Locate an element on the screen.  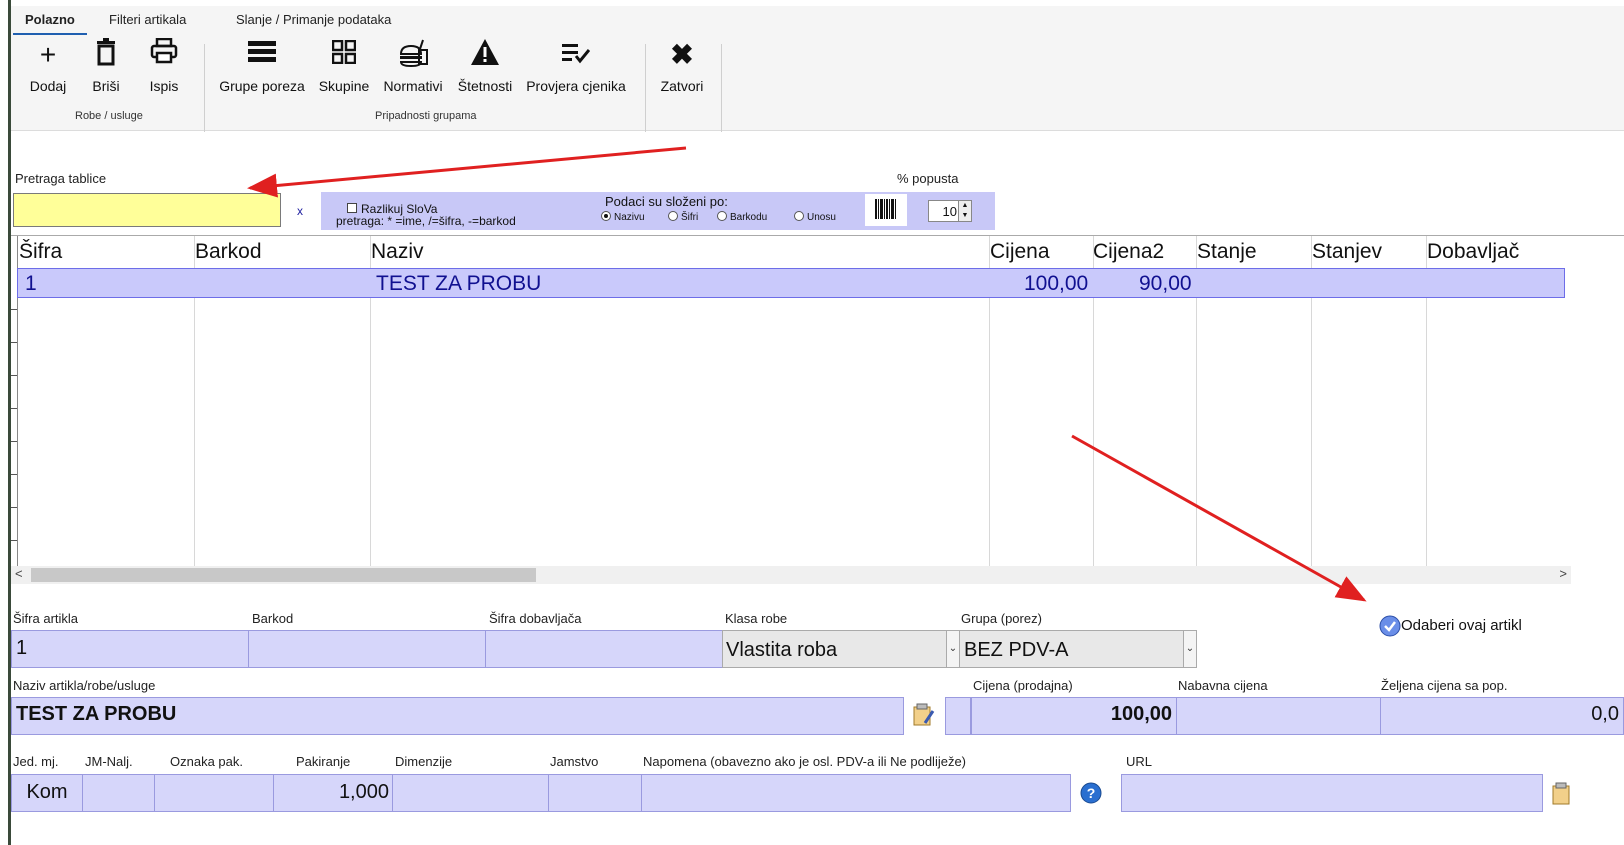
cijena-field: 100,00 is located at coordinates (1074, 716).